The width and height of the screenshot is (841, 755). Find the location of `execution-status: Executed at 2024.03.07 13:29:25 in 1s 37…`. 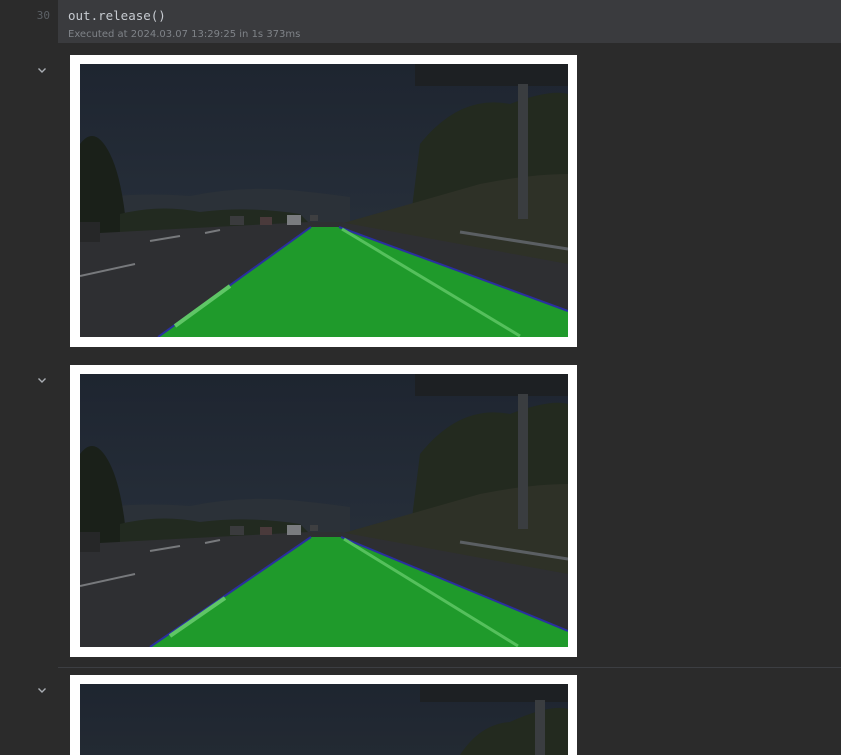

execution-status: Executed at 2024.03.07 13:29:25 in 1s 37… is located at coordinates (184, 34).